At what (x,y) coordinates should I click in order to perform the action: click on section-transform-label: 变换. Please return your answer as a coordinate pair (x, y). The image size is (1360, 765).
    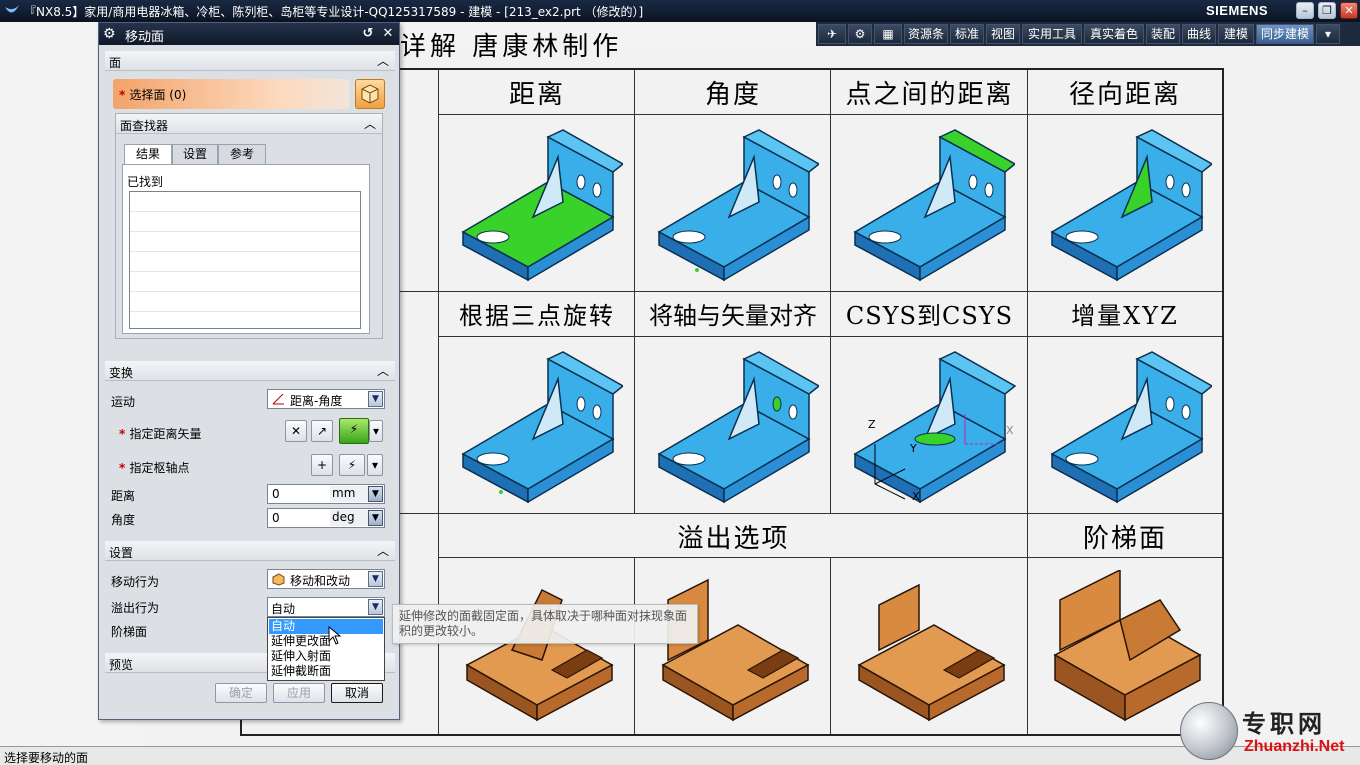
    Looking at the image, I should click on (121, 373).